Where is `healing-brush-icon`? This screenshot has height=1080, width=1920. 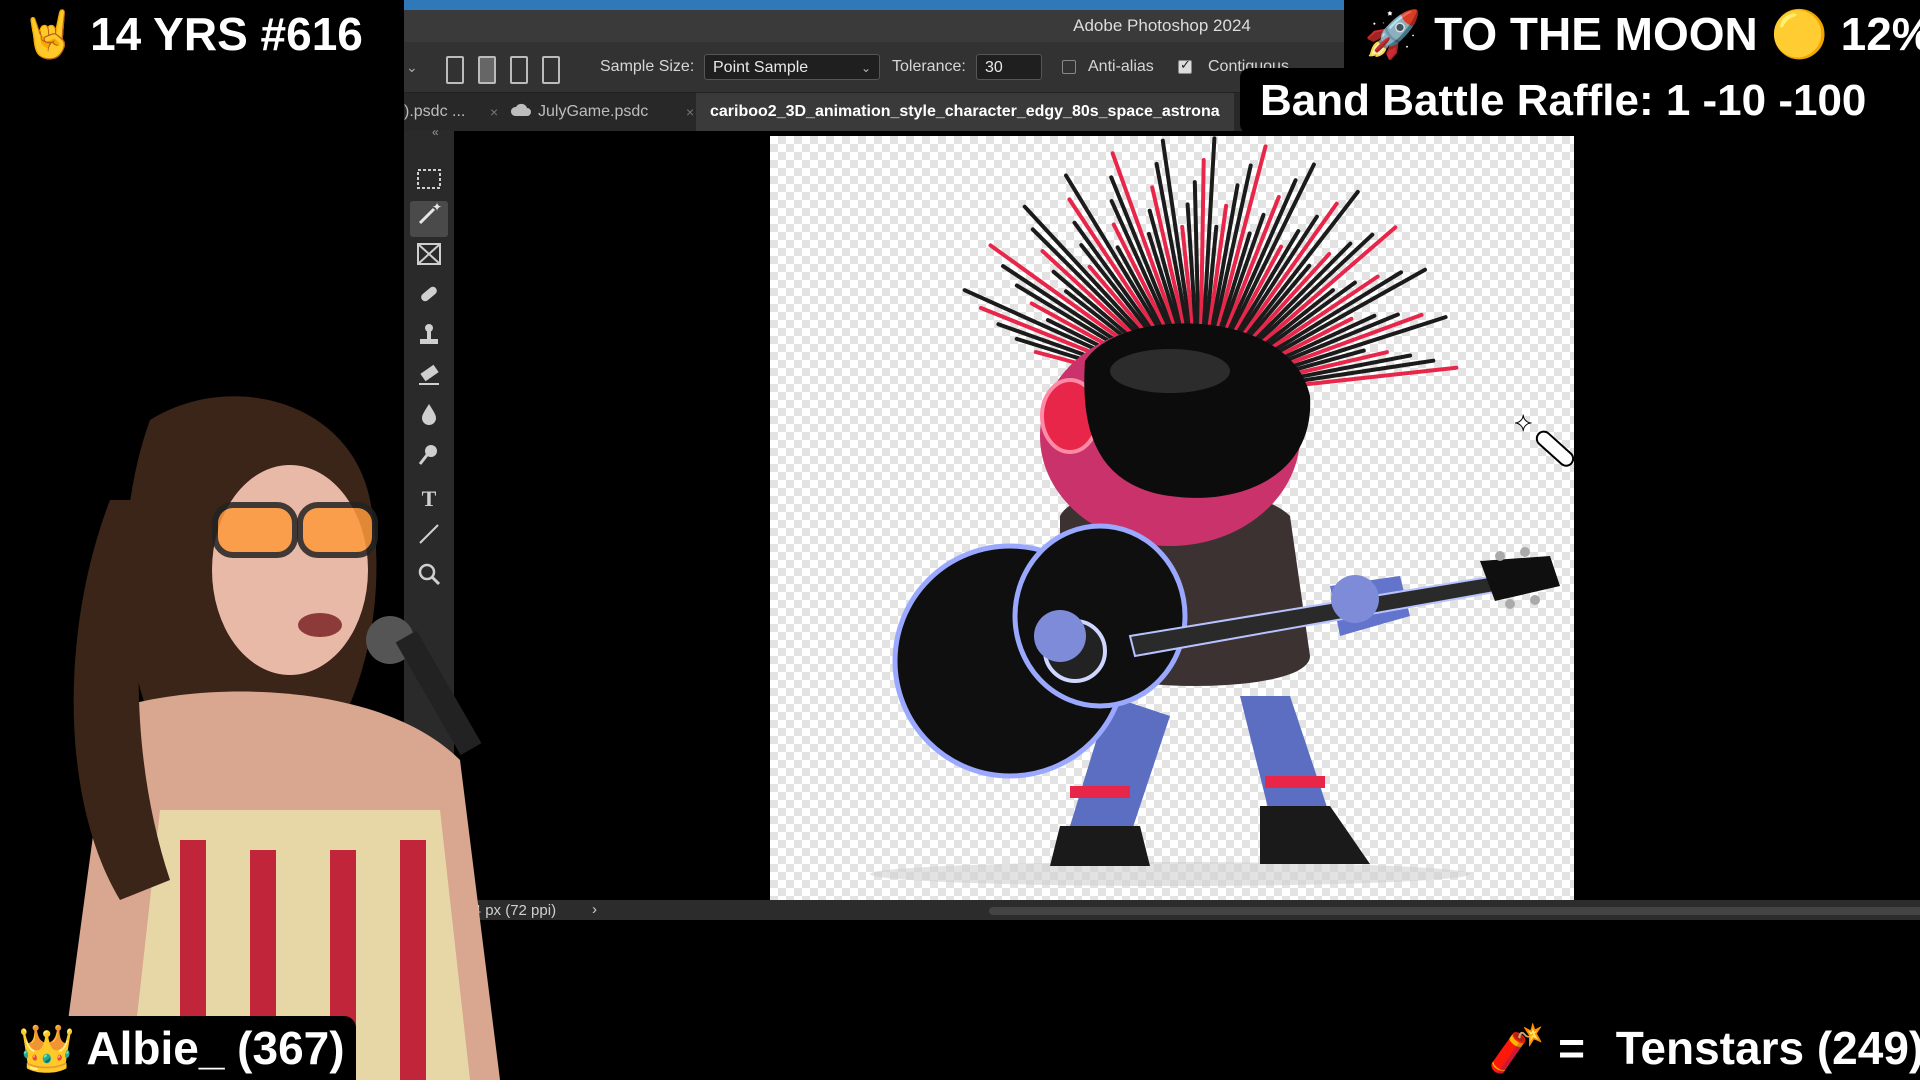 healing-brush-icon is located at coordinates (429, 299).